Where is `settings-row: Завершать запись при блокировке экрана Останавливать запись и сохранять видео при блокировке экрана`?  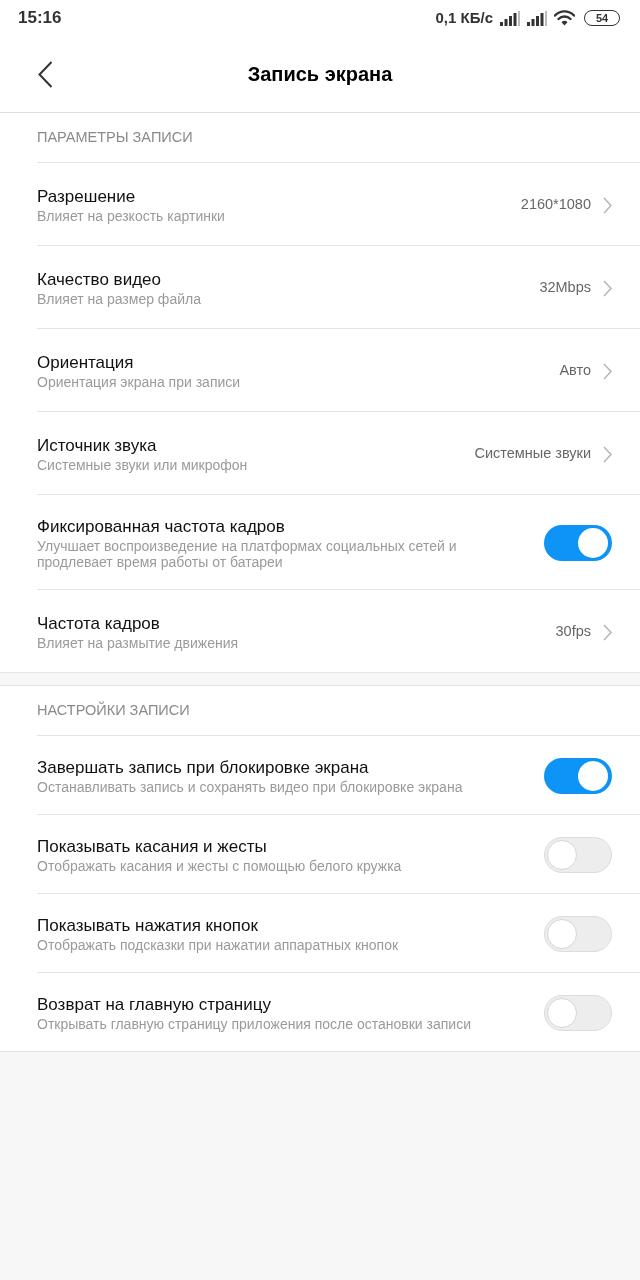
settings-row: Завершать запись при блокировке экрана Останавливать запись и сохранять видео при блокировке экрана is located at coordinates (338, 774).